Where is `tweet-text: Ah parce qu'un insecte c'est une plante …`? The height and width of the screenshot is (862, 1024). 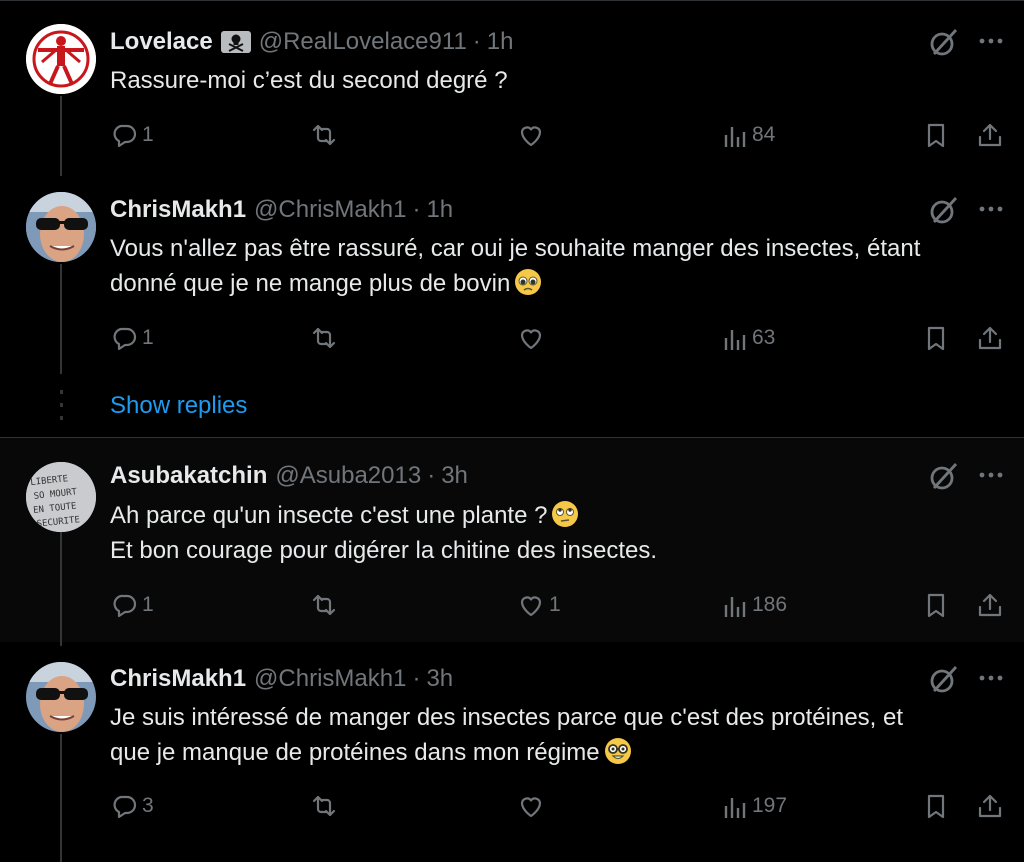
tweet-text: Ah parce qu'un insecte c'est une plante … is located at coordinates (560, 533).